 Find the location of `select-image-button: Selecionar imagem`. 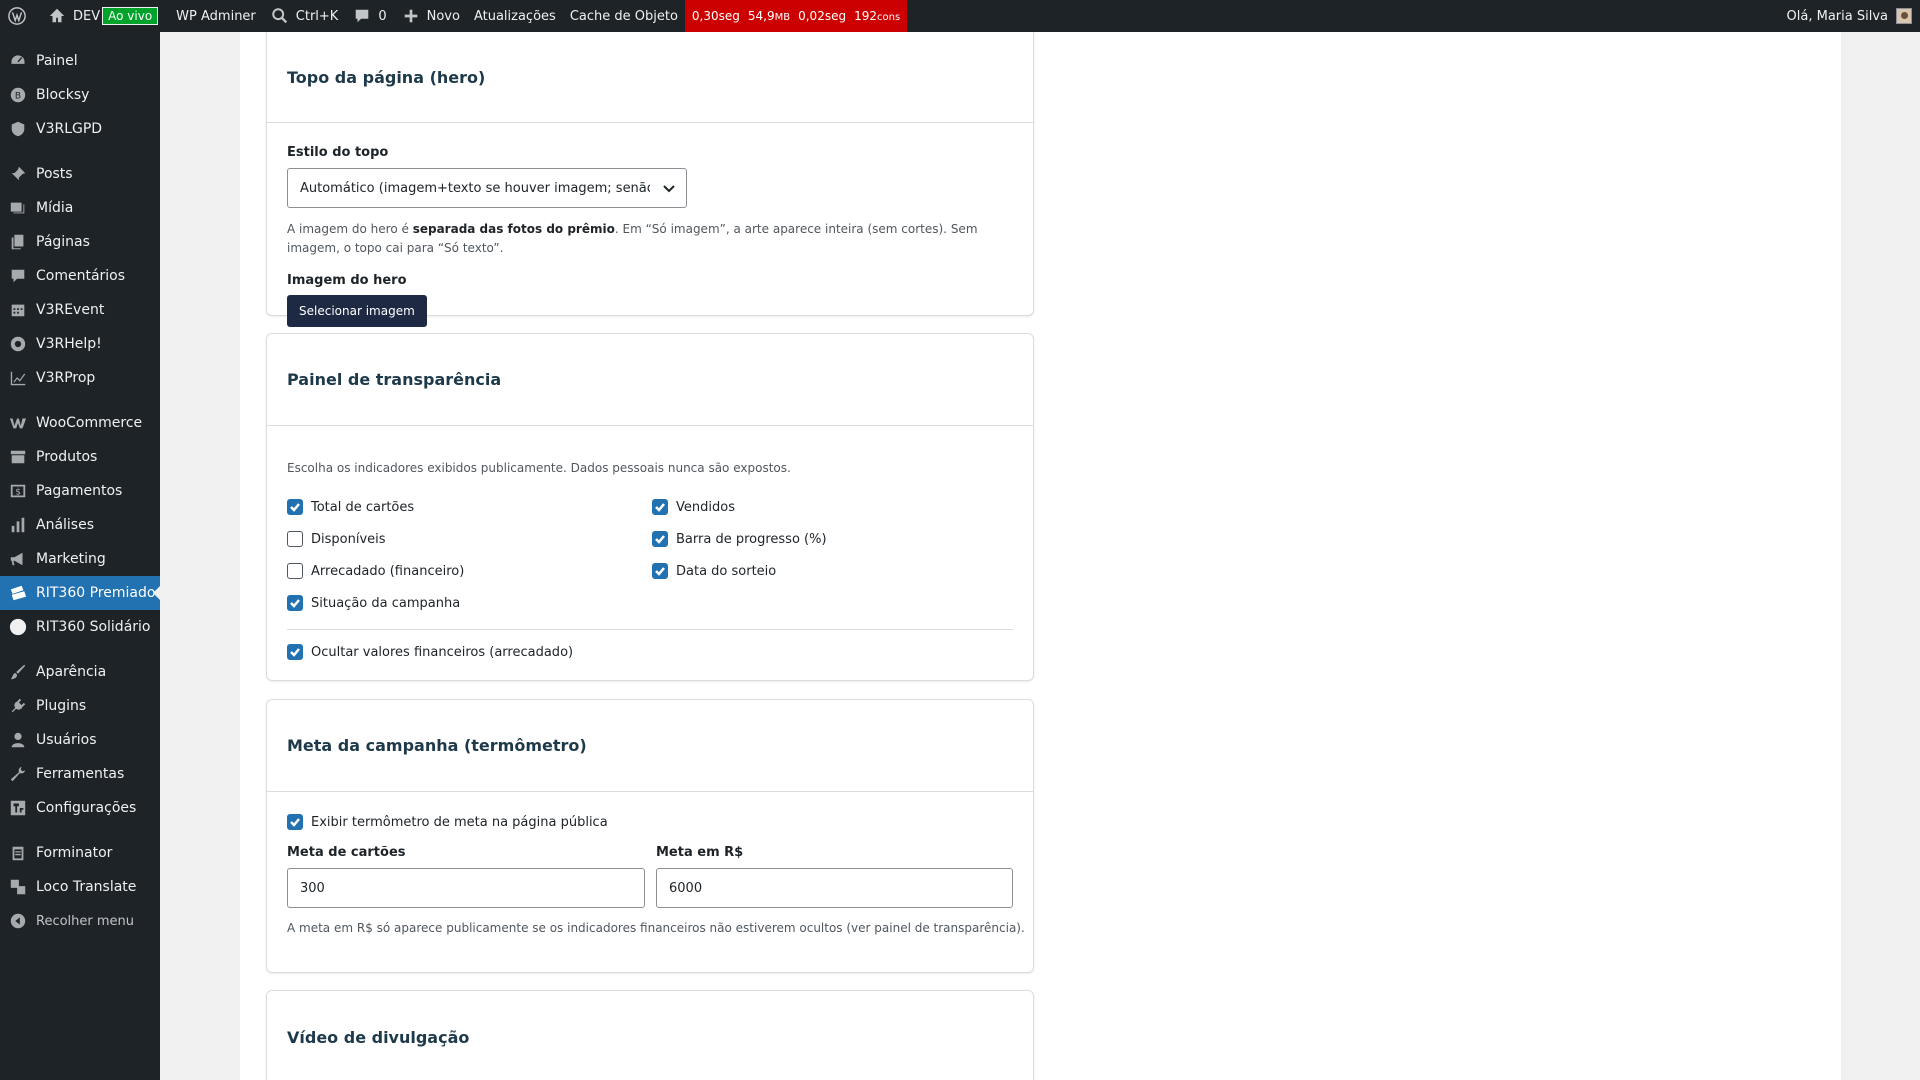

select-image-button: Selecionar imagem is located at coordinates (357, 311).